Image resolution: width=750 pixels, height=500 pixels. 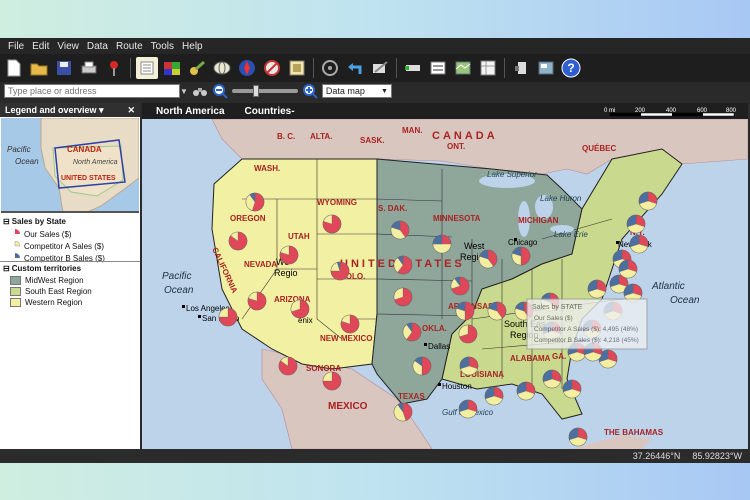 I want to click on binoculars-icon, so click(x=200, y=91).